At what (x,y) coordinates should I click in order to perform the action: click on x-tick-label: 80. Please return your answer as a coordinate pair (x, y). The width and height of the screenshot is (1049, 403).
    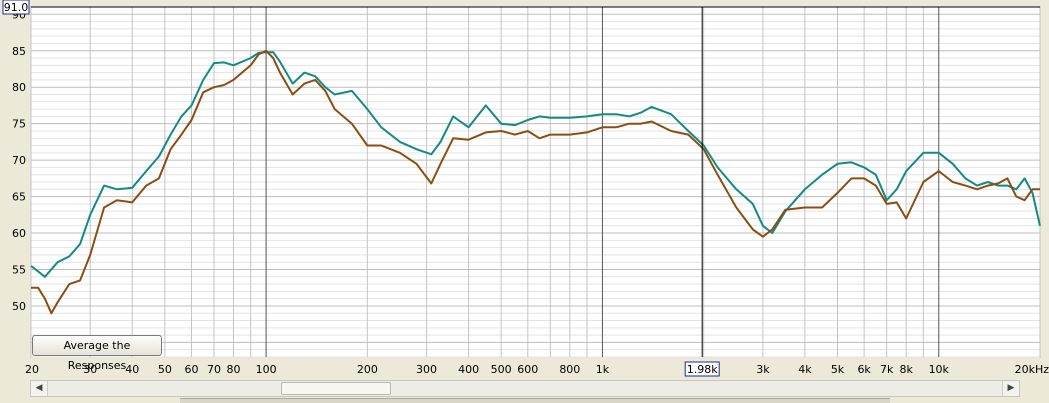
    Looking at the image, I should click on (233, 369).